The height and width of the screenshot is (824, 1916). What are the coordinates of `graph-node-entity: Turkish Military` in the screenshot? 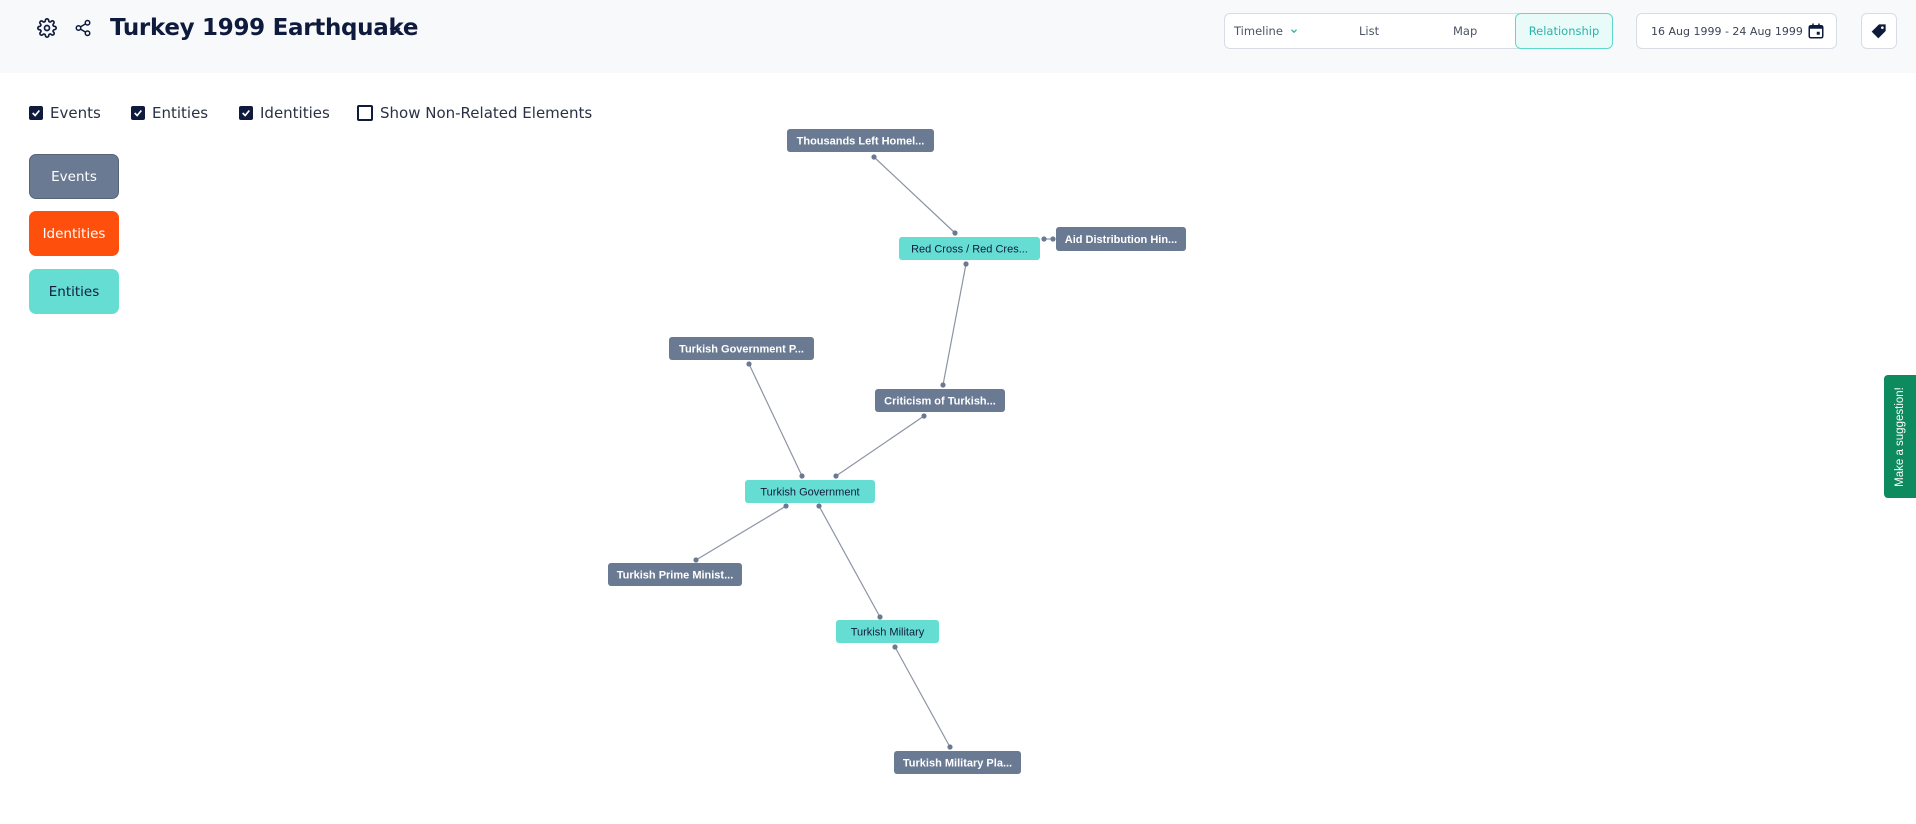 It's located at (887, 631).